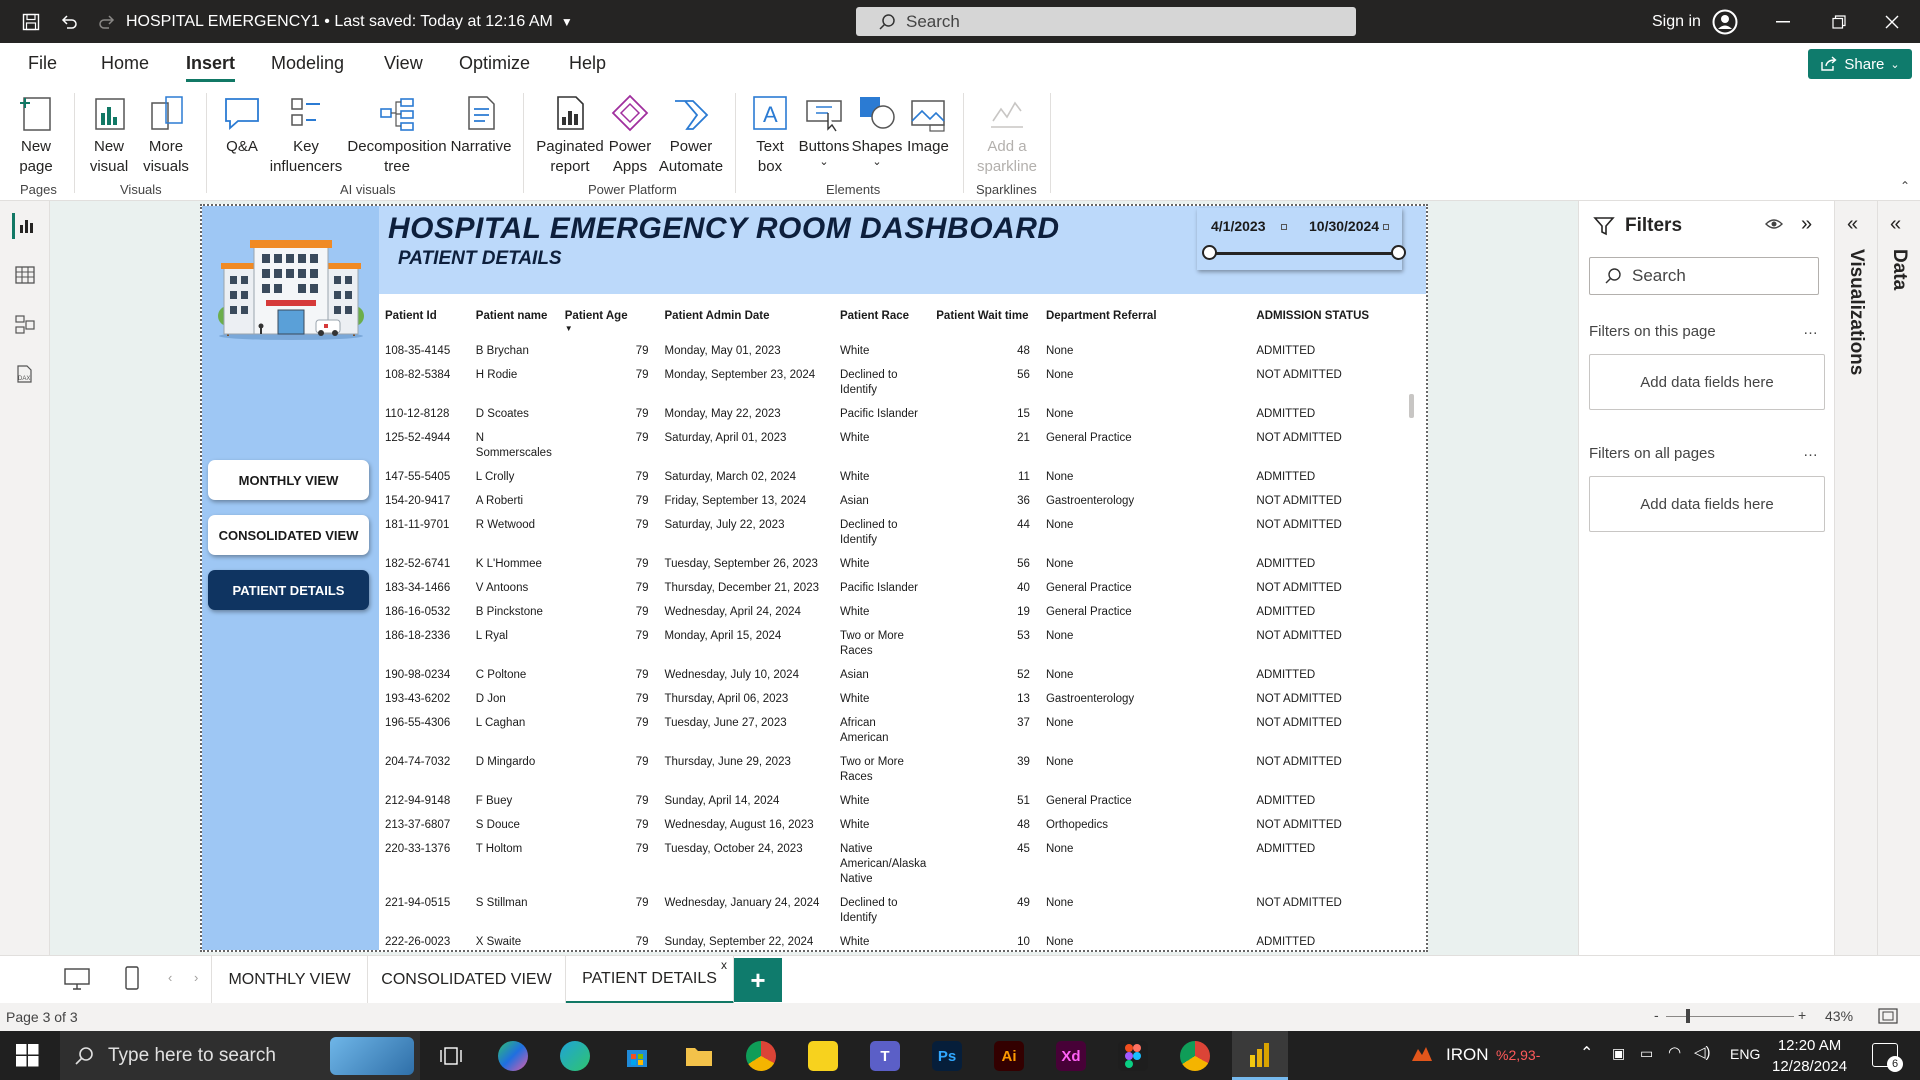  Describe the element at coordinates (575, 1056) in the screenshot. I see `edge-browser-icon` at that location.